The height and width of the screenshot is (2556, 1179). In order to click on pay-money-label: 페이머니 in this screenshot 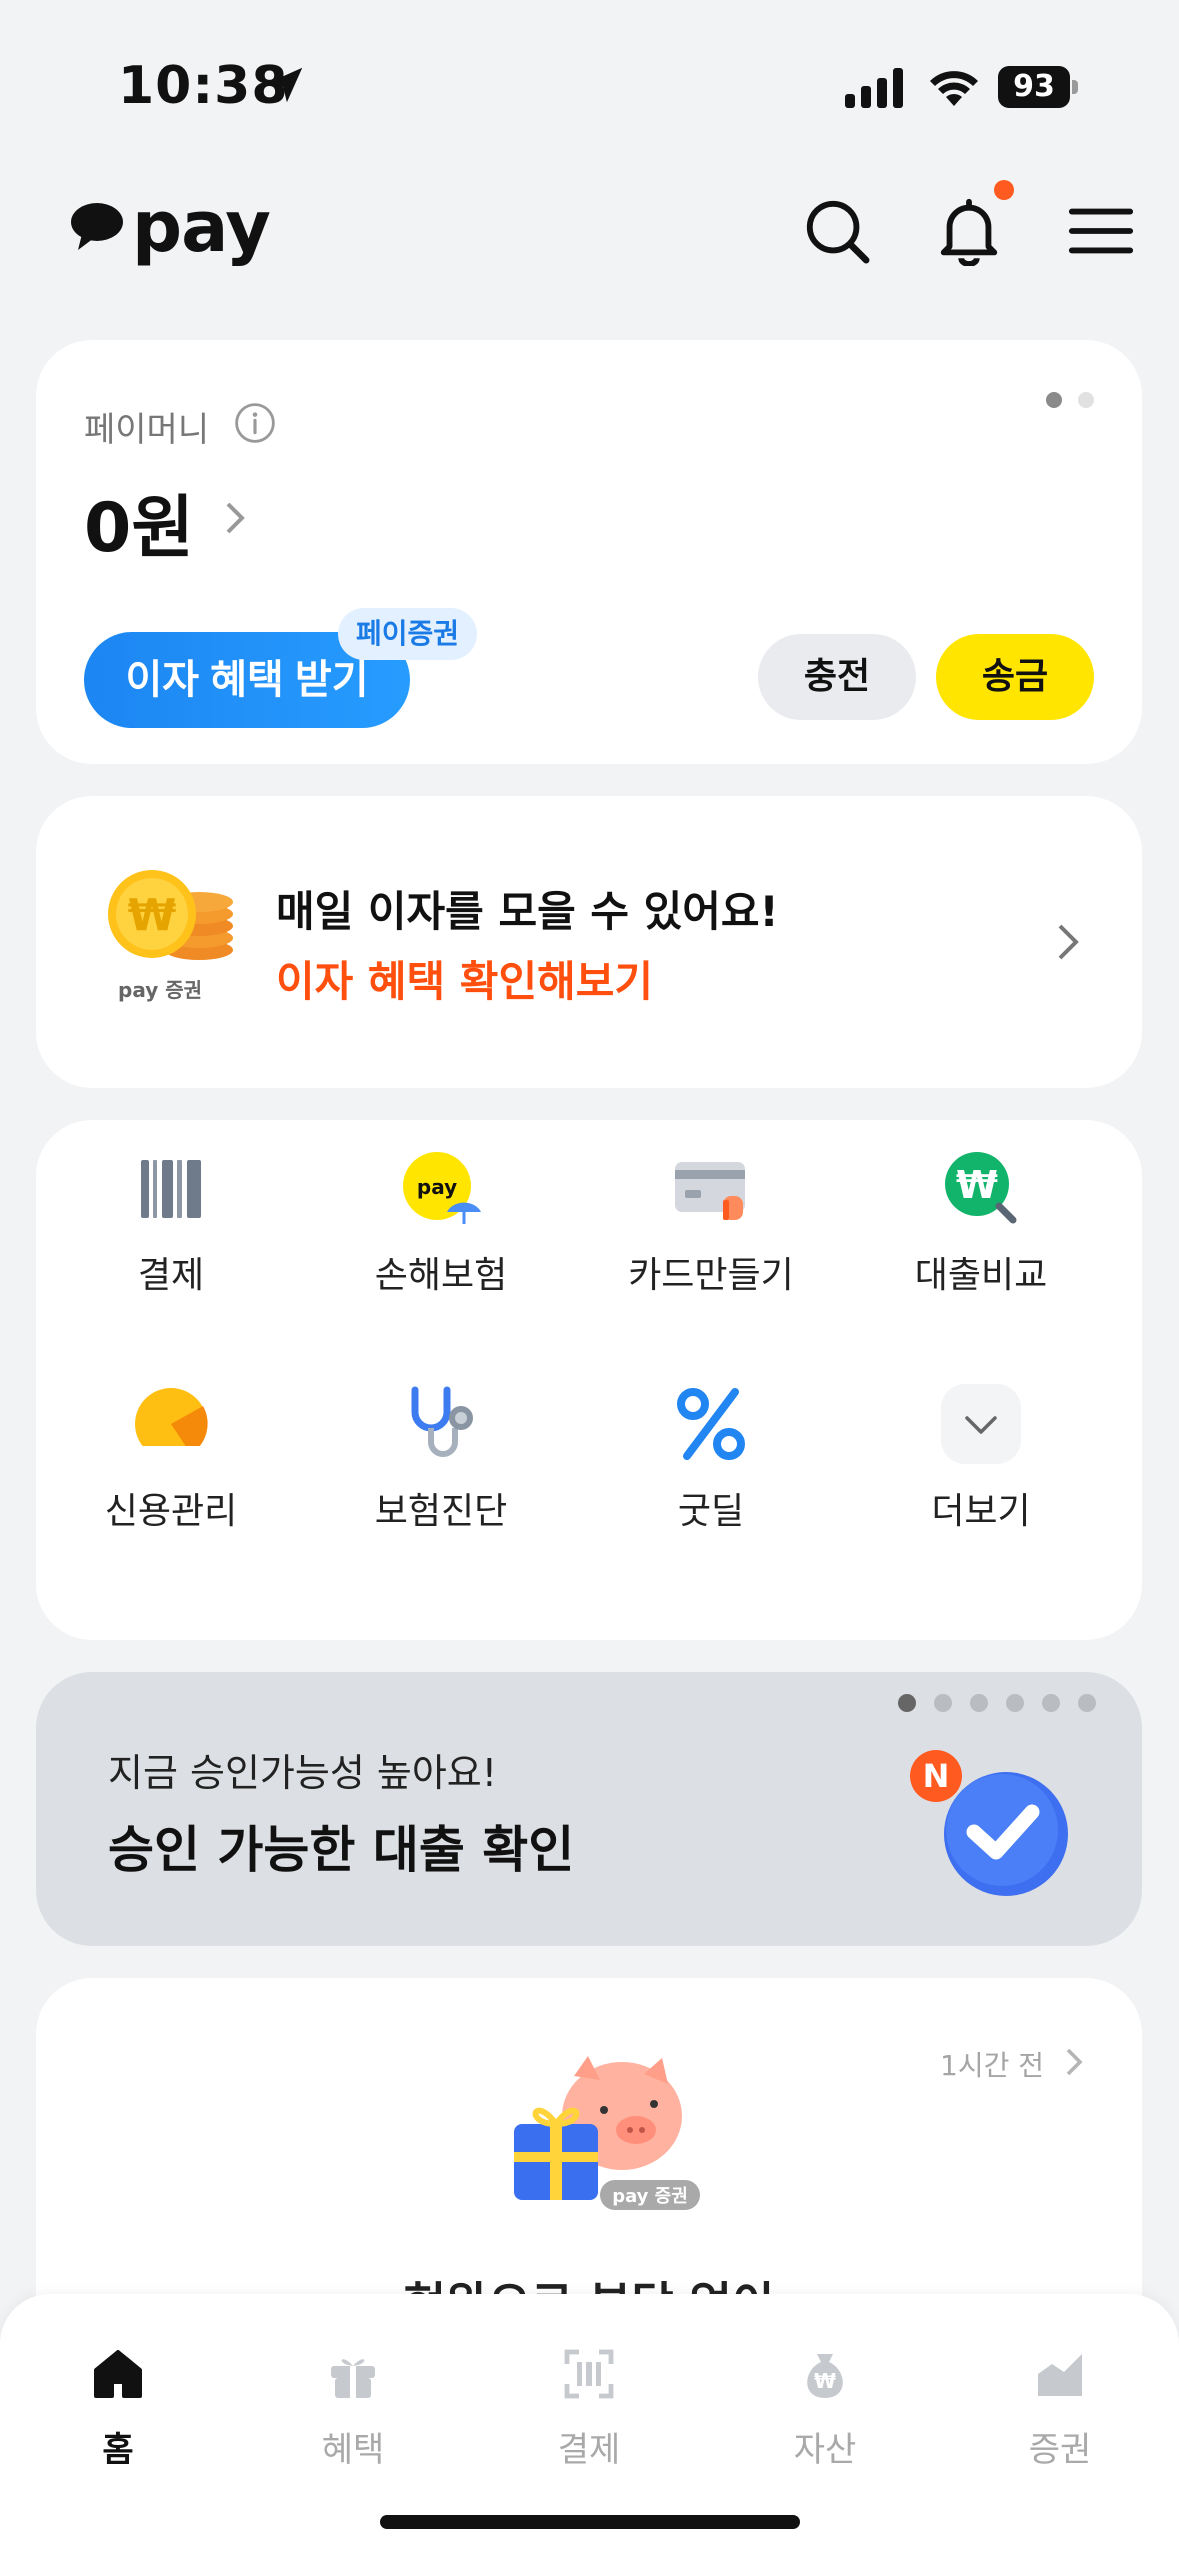, I will do `click(147, 430)`.